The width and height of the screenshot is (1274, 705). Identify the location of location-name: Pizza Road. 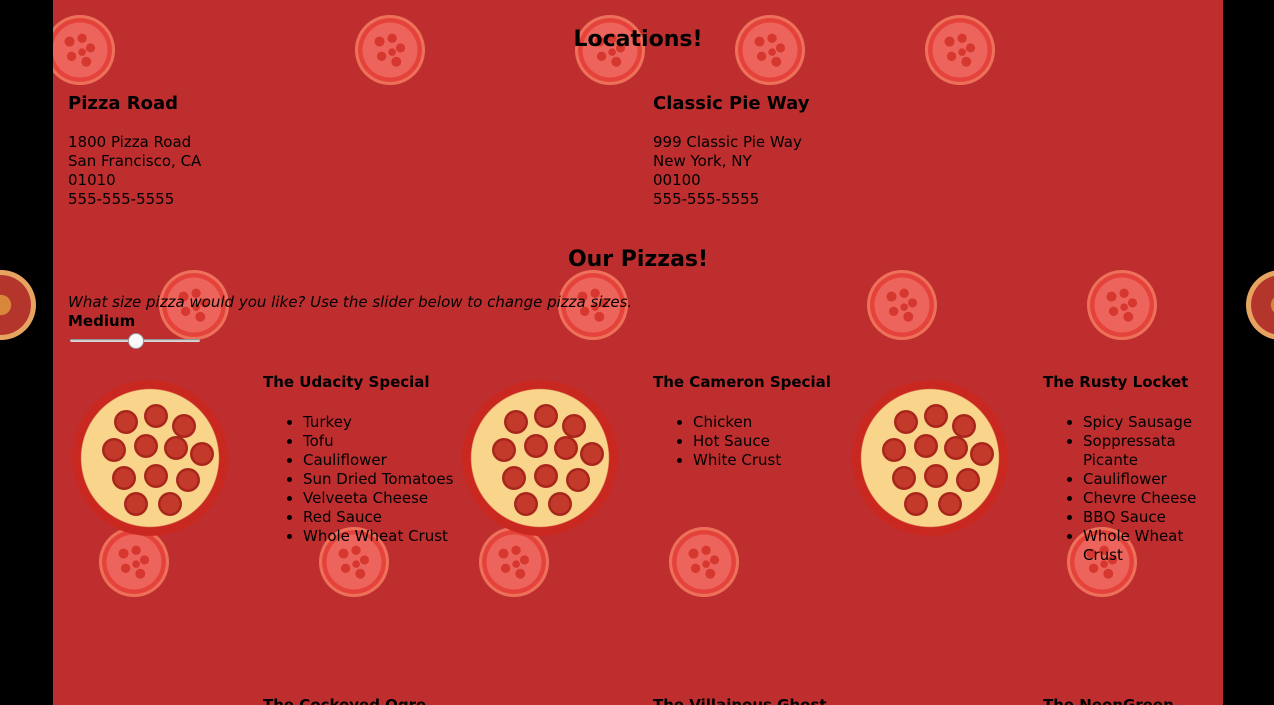
(123, 103).